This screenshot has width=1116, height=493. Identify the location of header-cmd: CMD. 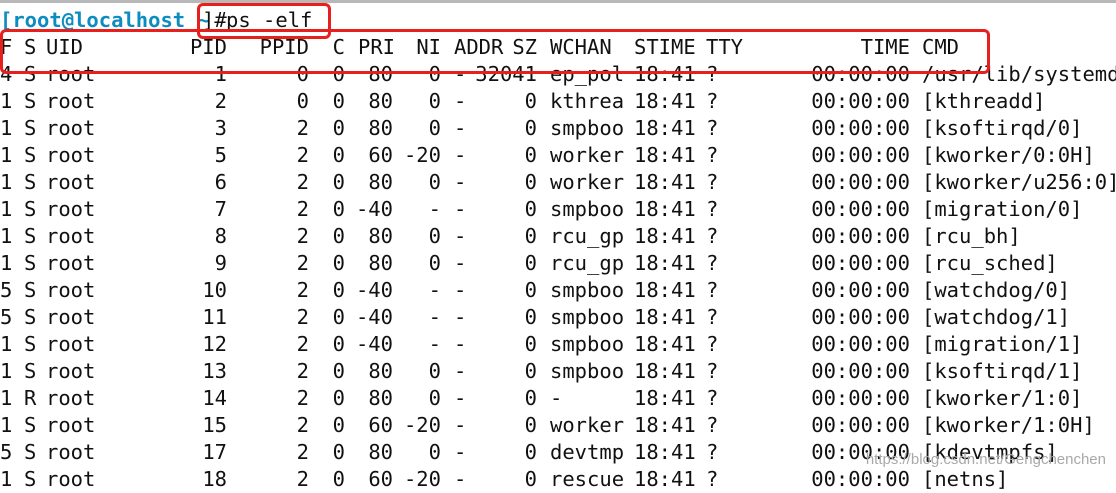
(941, 47).